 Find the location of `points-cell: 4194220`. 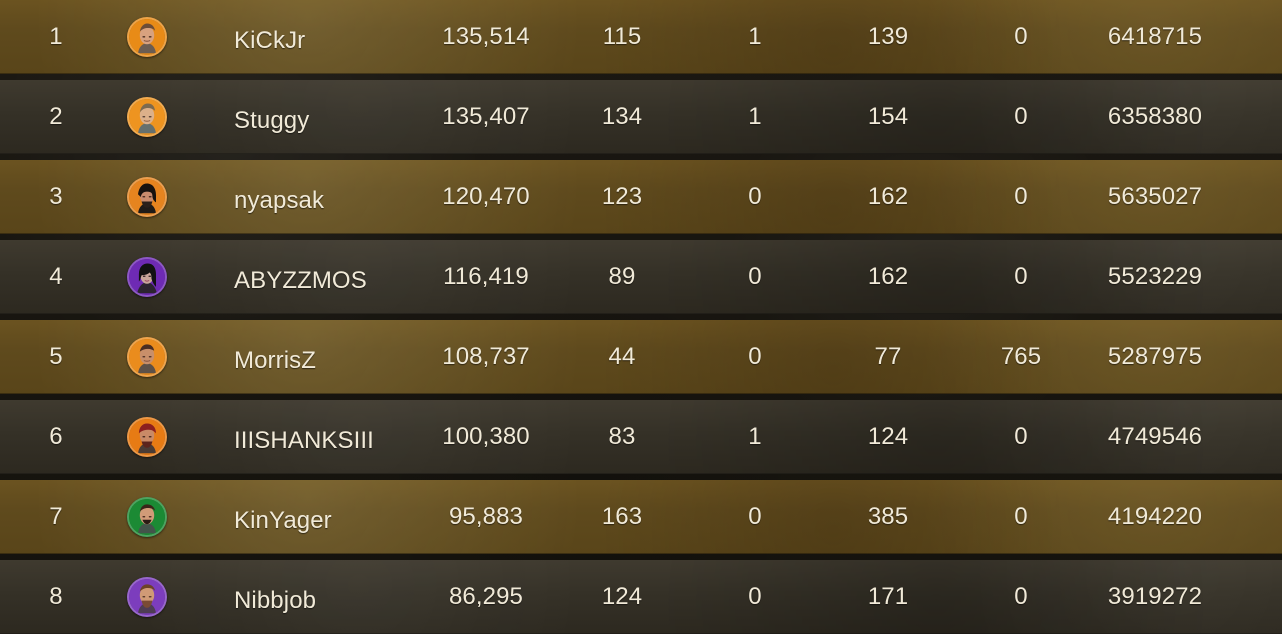

points-cell: 4194220 is located at coordinates (1155, 516).